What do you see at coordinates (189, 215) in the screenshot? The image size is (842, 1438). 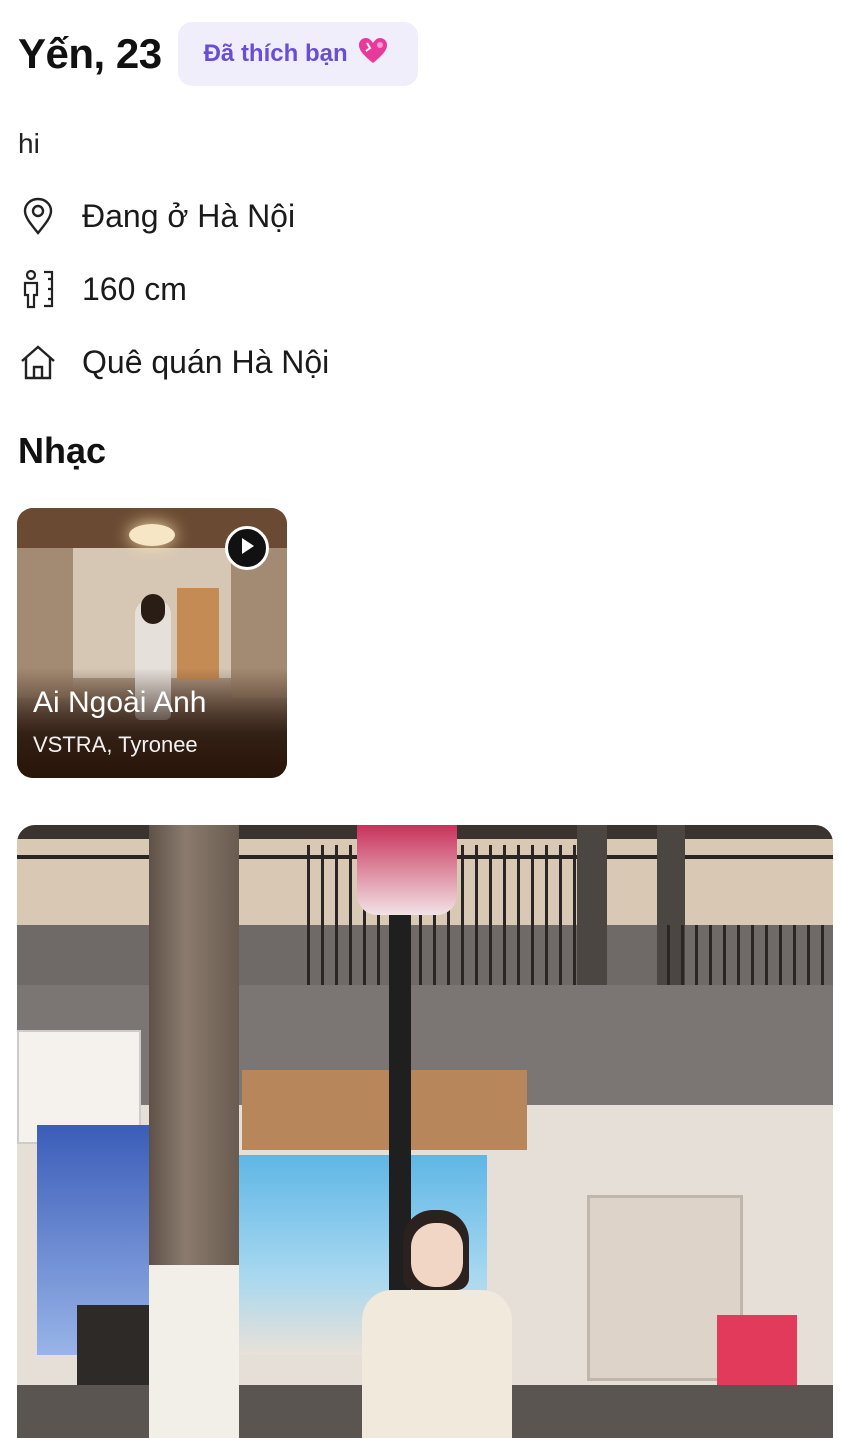 I see `location-text: Đang ở Hà Nội` at bounding box center [189, 215].